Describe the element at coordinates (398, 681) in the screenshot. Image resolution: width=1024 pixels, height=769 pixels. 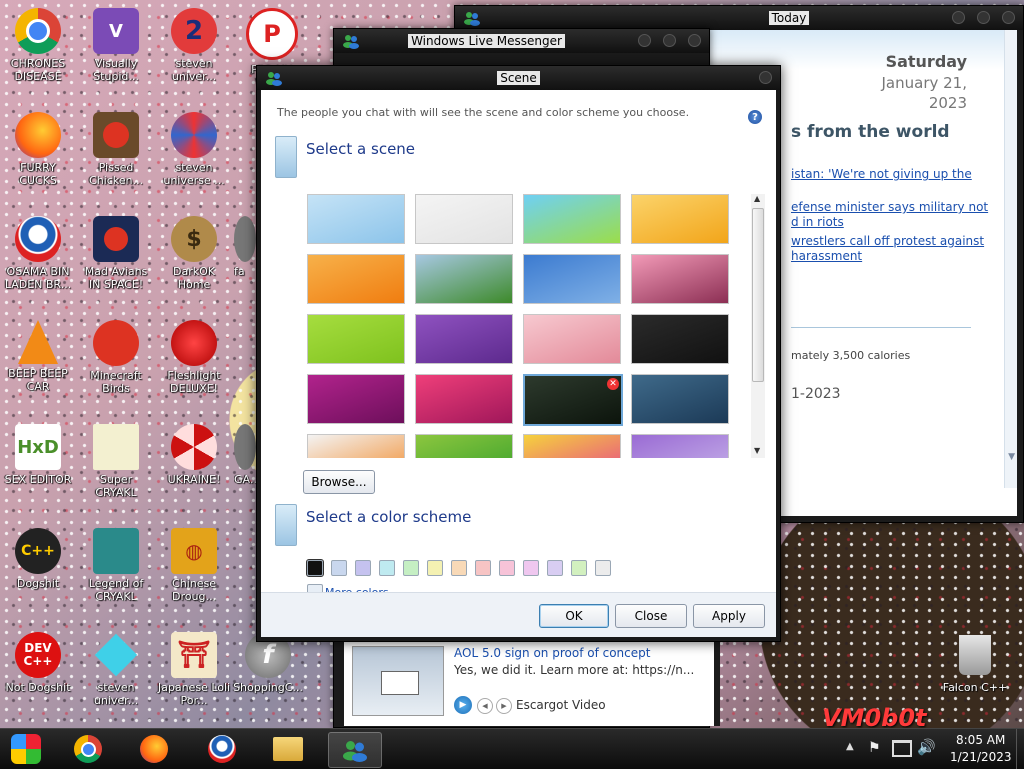
I see `aol-video-thumbnail` at that location.